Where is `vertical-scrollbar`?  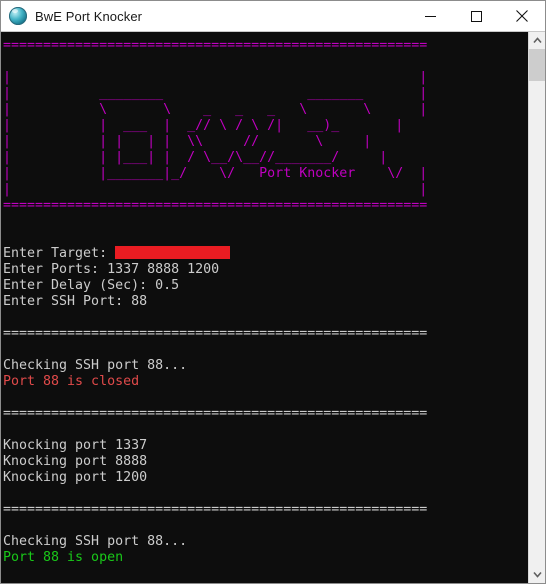 vertical-scrollbar is located at coordinates (536, 307).